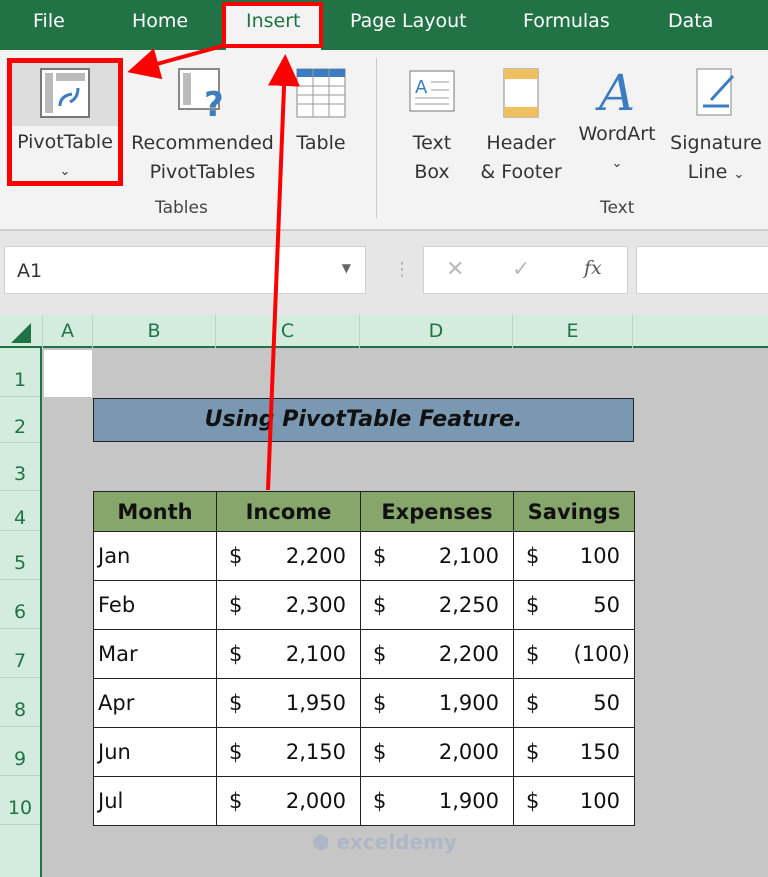  What do you see at coordinates (214, 267) in the screenshot?
I see `annotation-arrows` at bounding box center [214, 267].